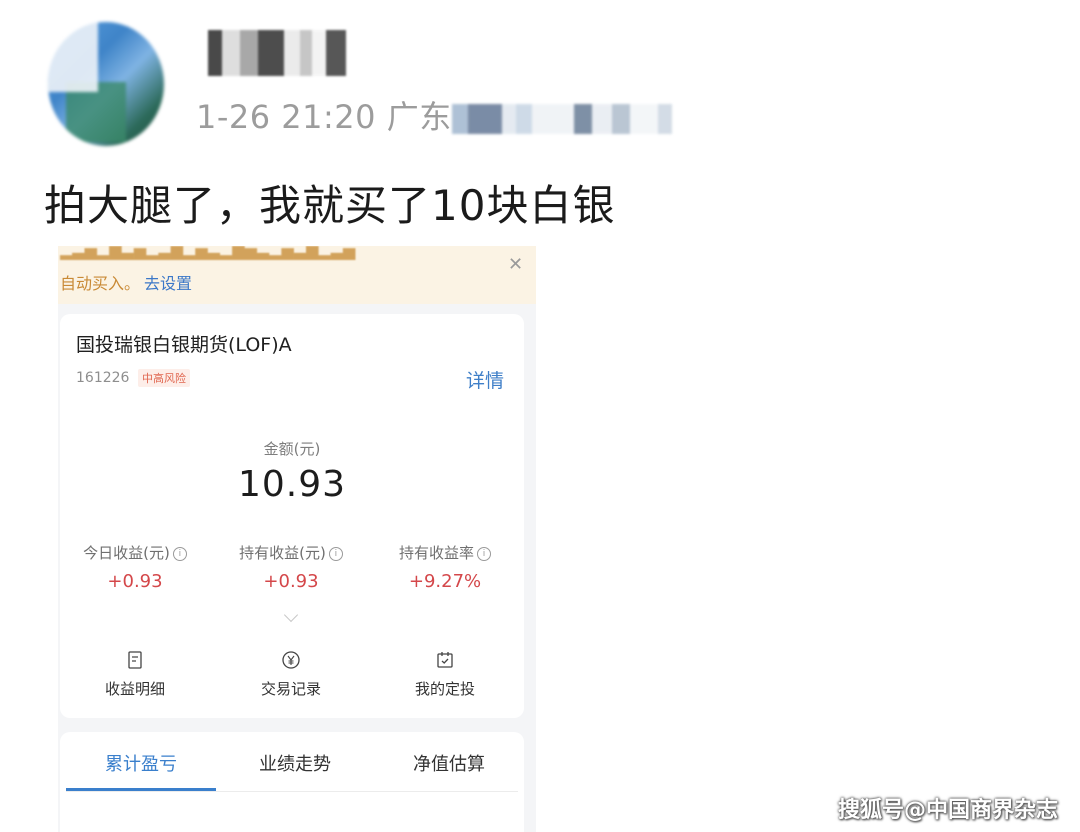 The height and width of the screenshot is (832, 1080). What do you see at coordinates (445, 567) in the screenshot?
I see `metric-holding-rate: 持有收益率 i +9.27%` at bounding box center [445, 567].